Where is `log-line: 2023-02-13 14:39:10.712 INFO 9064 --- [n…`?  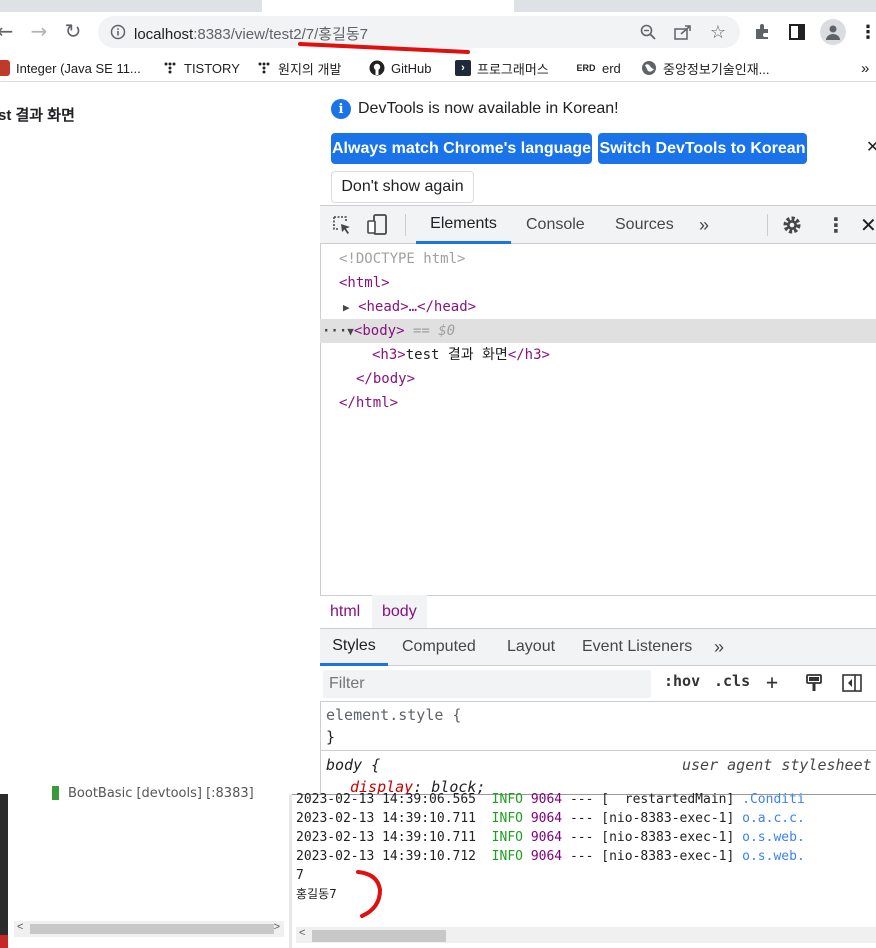 log-line: 2023-02-13 14:39:10.712 INFO 9064 --- [n… is located at coordinates (550, 856).